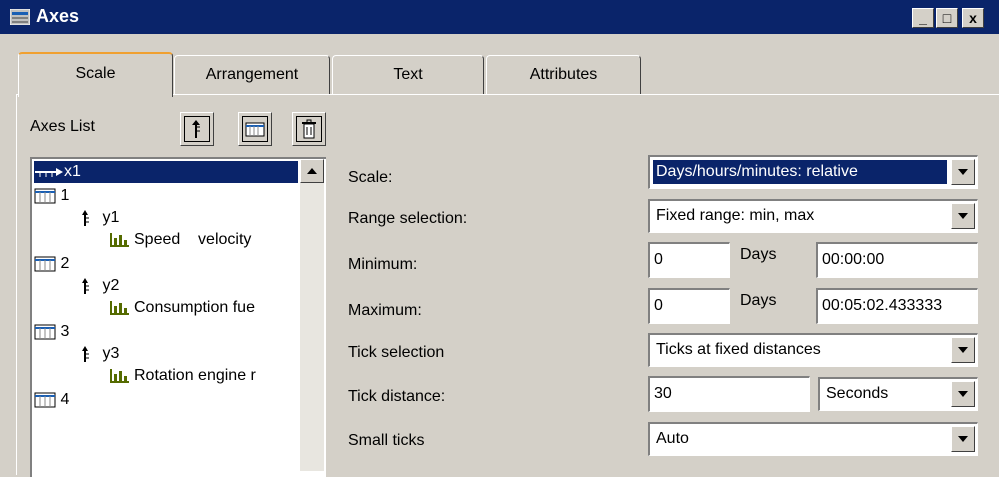  I want to click on maximum-days-input: 0, so click(689, 306).